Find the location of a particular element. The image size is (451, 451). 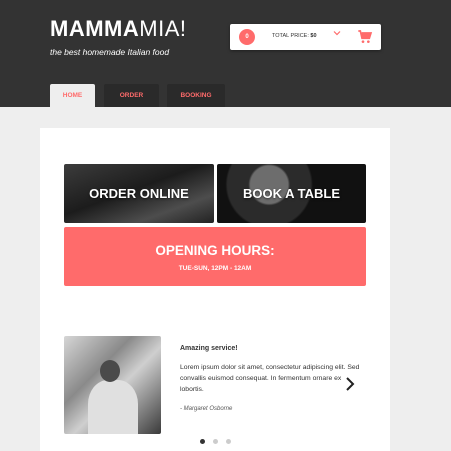

review-photo is located at coordinates (112, 385).